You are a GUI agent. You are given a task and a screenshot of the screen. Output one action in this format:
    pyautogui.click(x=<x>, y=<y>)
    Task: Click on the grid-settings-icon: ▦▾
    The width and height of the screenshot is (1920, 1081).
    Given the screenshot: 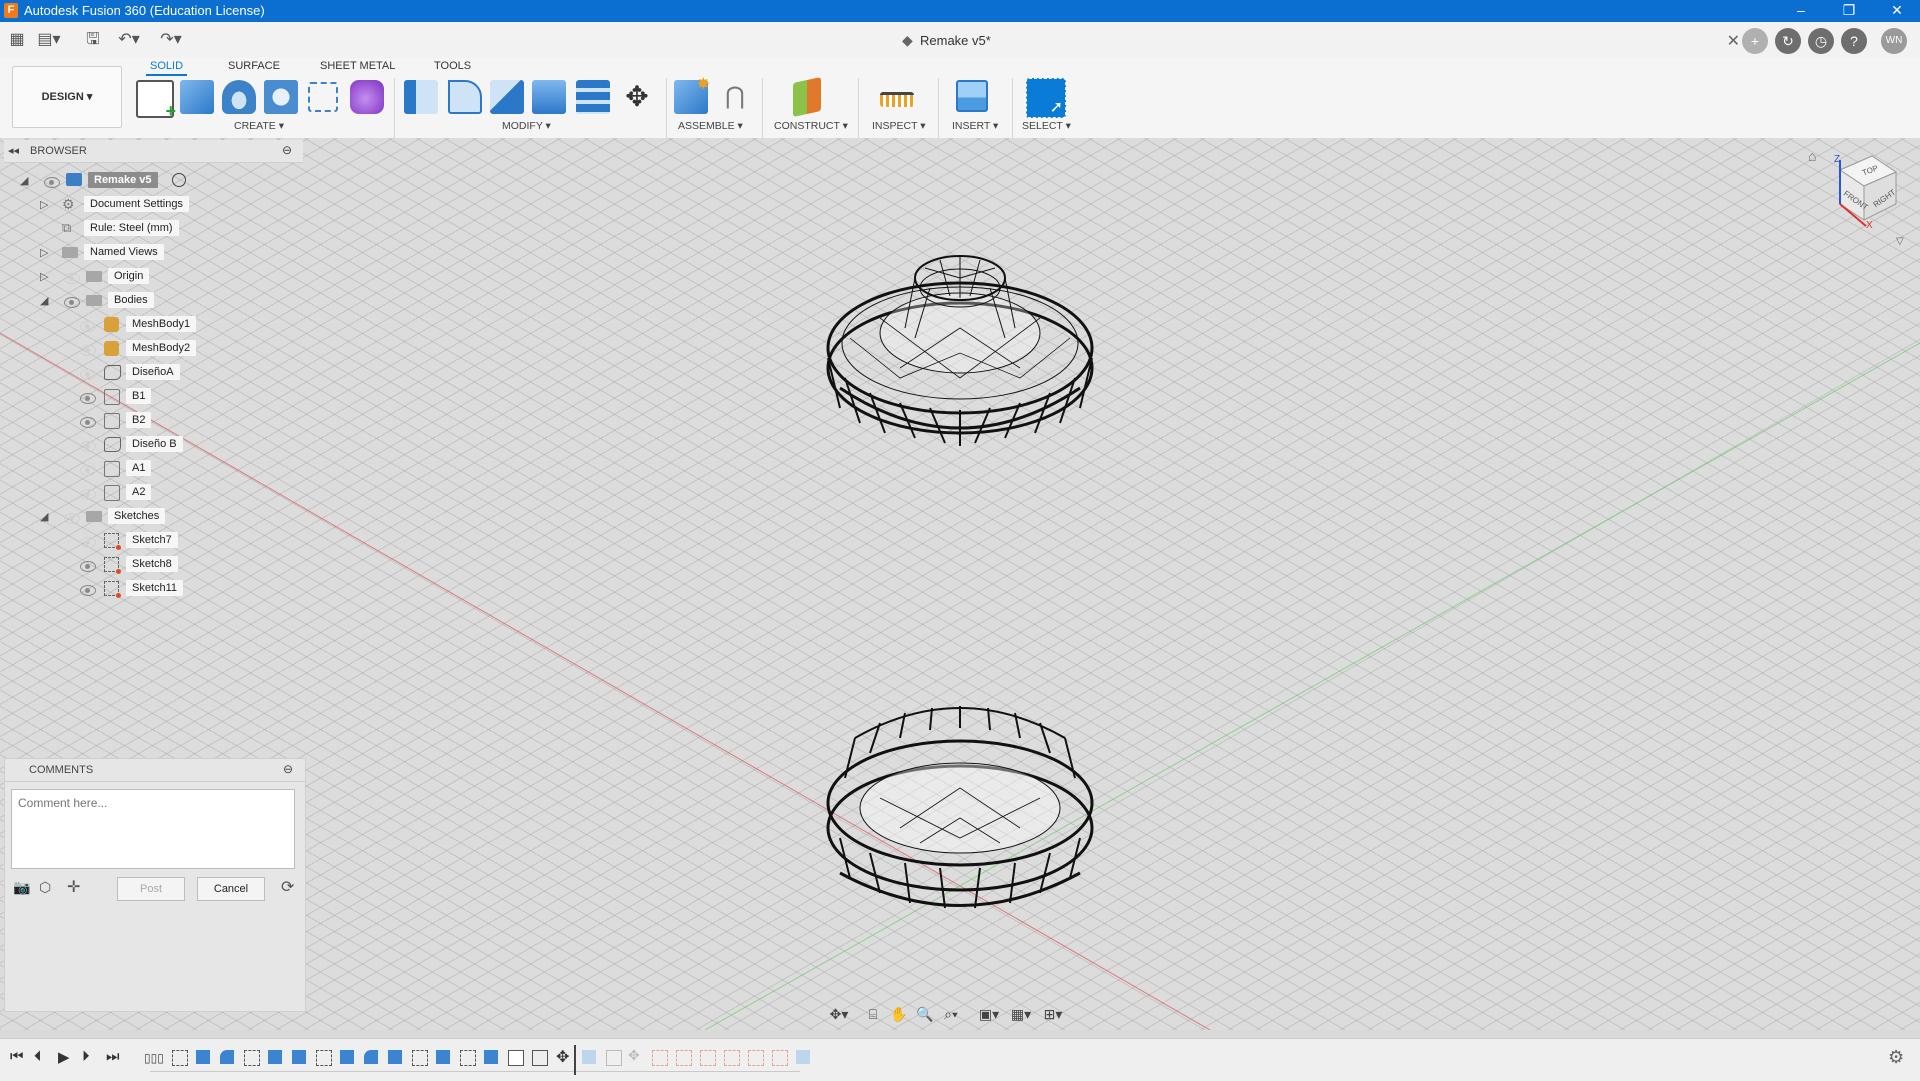 What is the action you would take?
    pyautogui.click(x=1021, y=1014)
    